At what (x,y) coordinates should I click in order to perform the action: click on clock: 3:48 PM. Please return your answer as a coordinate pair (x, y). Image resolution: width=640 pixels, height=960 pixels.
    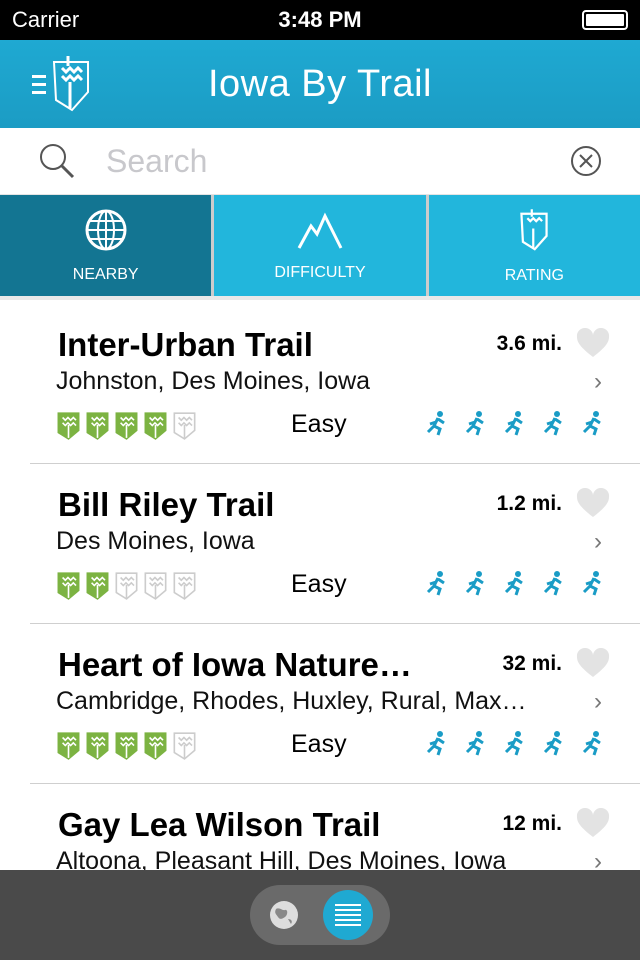
    Looking at the image, I should click on (320, 19).